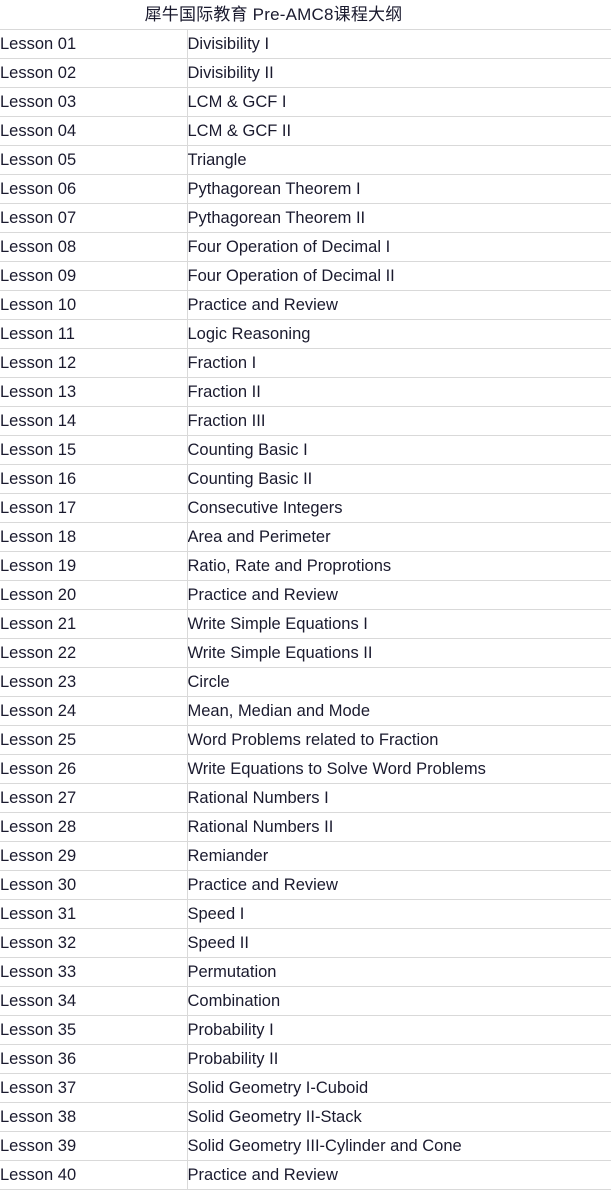  I want to click on table-row: Lesson 31 Speed I, so click(305, 914).